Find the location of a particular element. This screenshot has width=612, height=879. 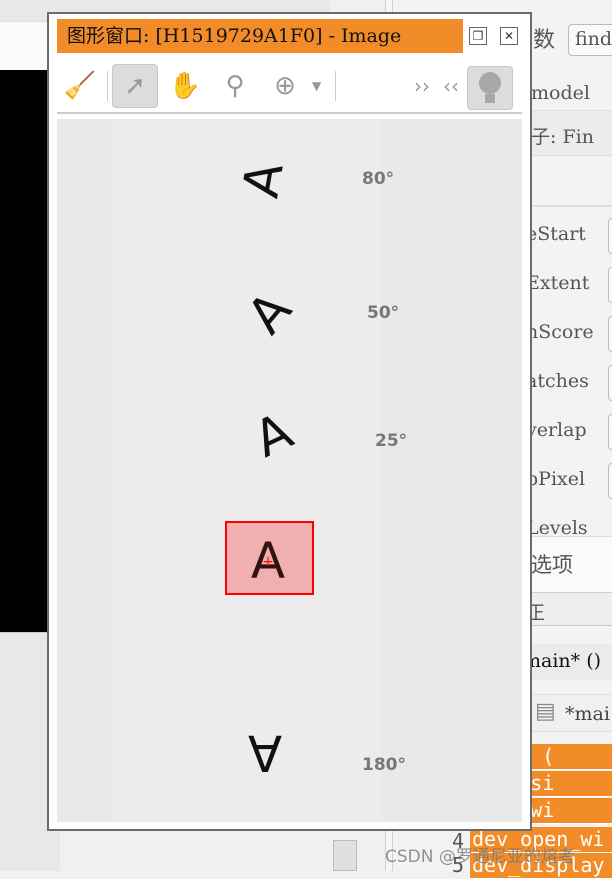

param-name: Extent is located at coordinates (558, 283).